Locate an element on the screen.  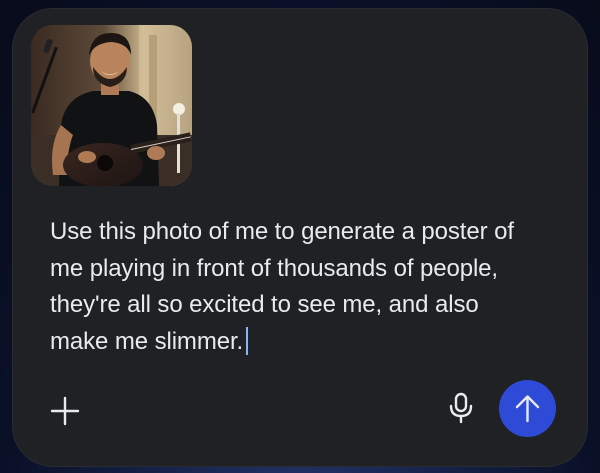
voice-input-button is located at coordinates (461, 408).